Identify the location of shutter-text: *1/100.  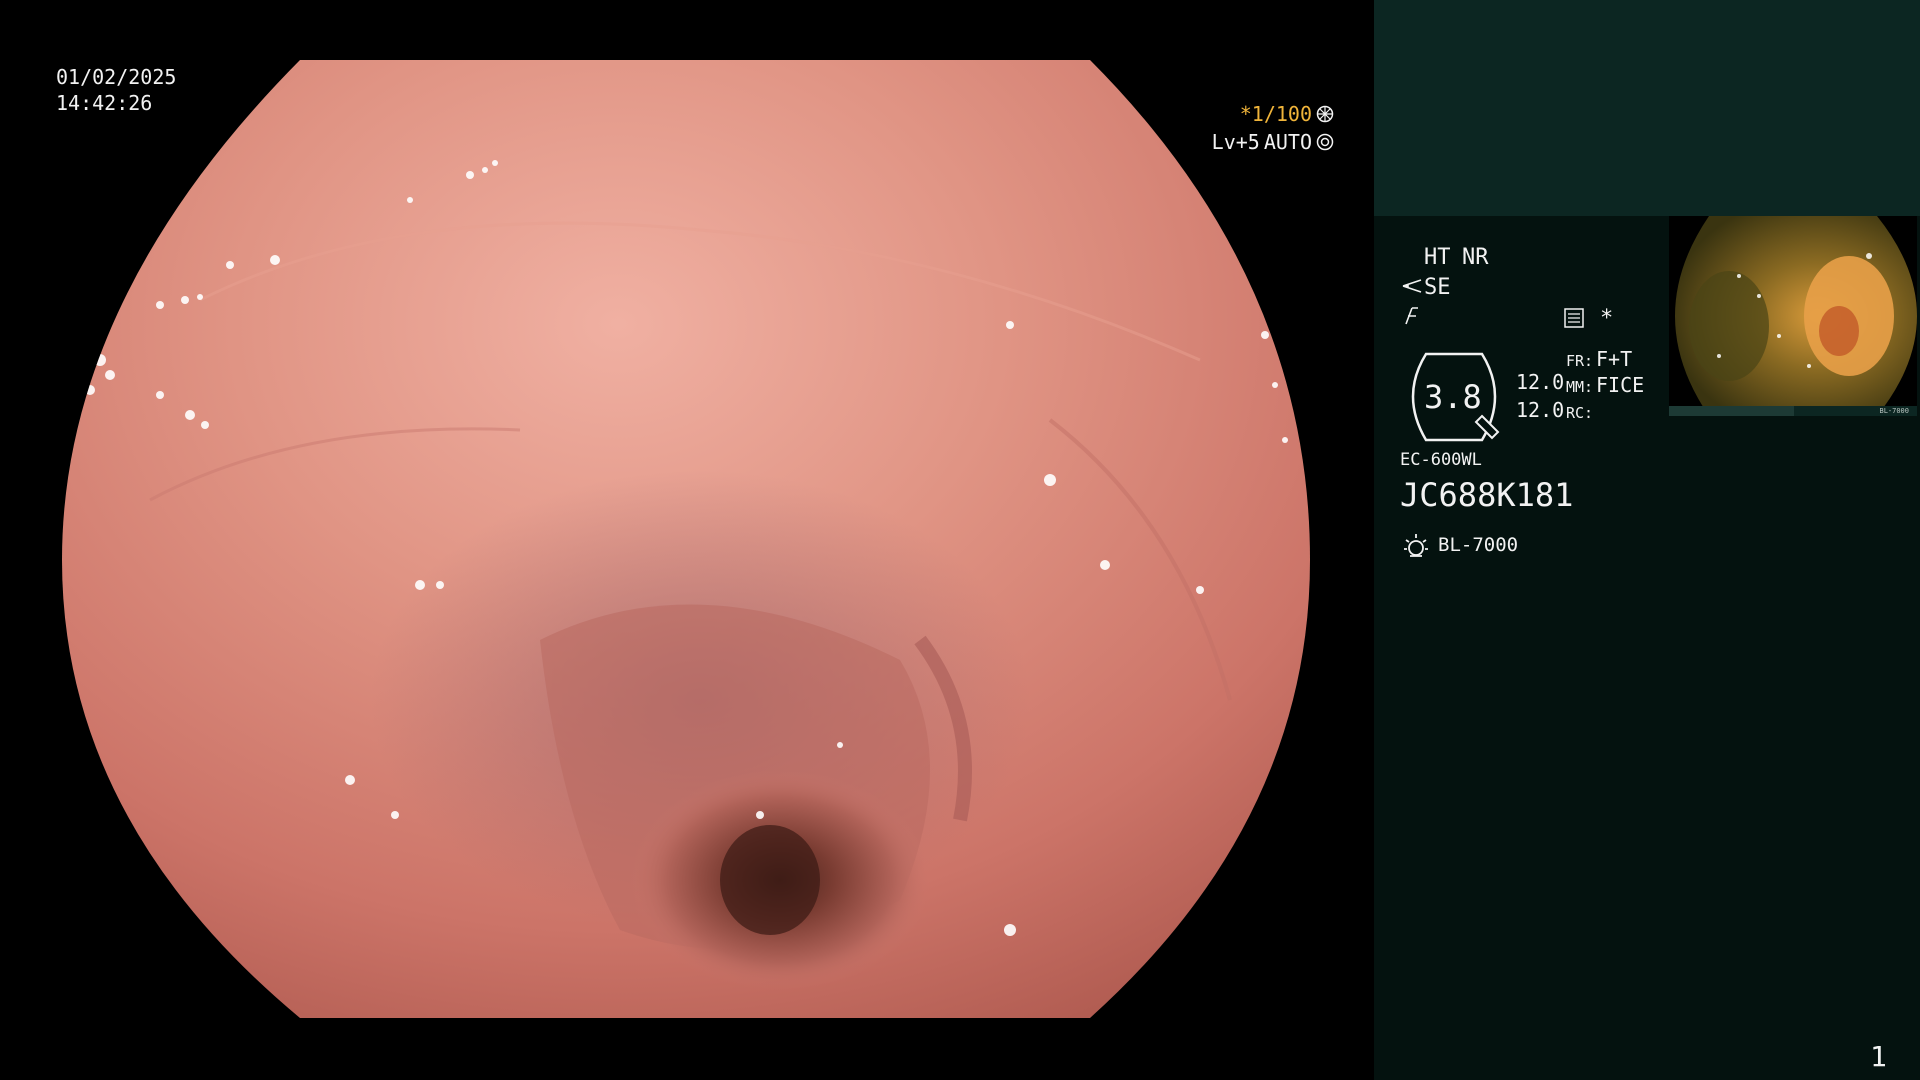
(1275, 114).